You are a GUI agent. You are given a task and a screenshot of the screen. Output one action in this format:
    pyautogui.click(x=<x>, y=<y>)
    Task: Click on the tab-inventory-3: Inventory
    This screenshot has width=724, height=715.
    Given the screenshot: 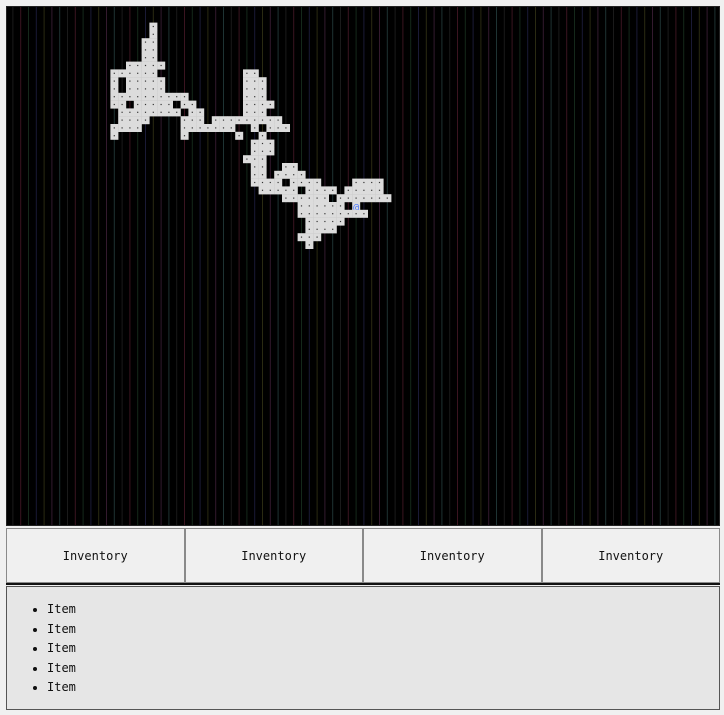 What is the action you would take?
    pyautogui.click(x=452, y=555)
    